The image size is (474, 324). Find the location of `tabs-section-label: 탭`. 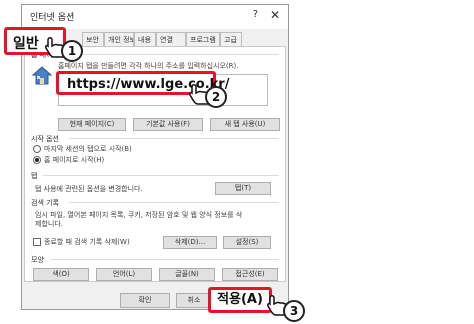

tabs-section-label: 탭 is located at coordinates (34, 176).